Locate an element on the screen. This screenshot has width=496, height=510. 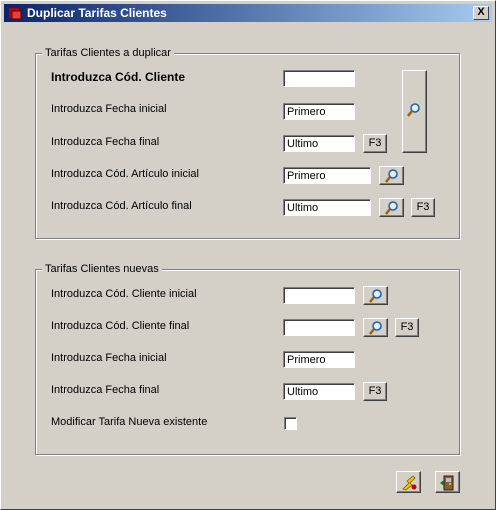
cliente-final-label: Introduzca Cód. Cliente final is located at coordinates (120, 326).